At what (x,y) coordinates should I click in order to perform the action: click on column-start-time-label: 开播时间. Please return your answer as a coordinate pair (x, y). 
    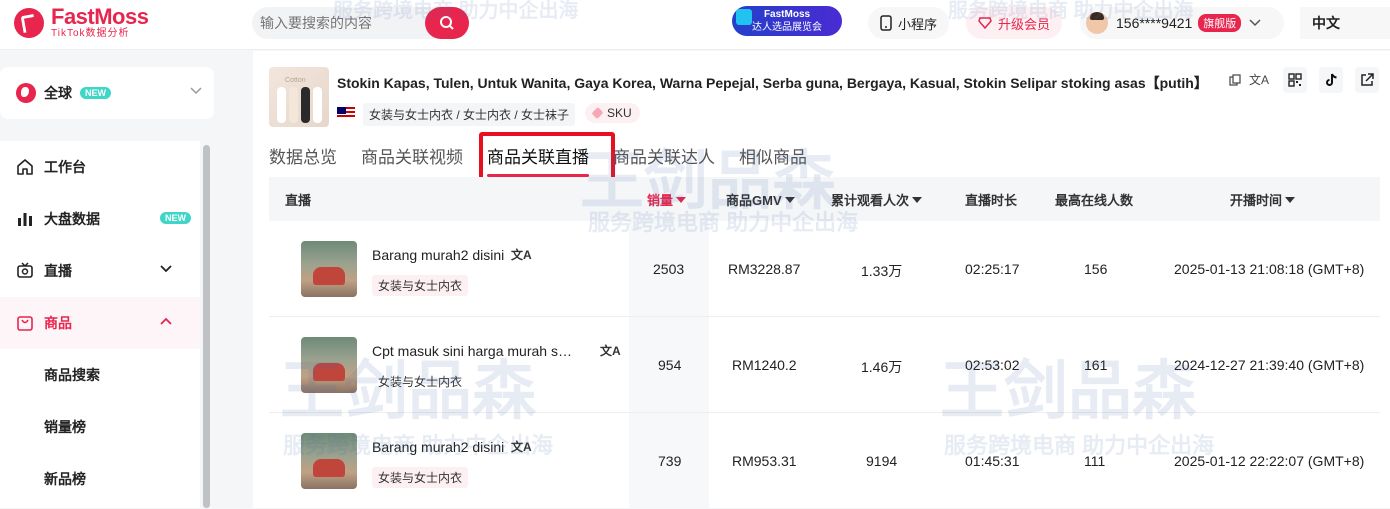
    Looking at the image, I should click on (1256, 200).